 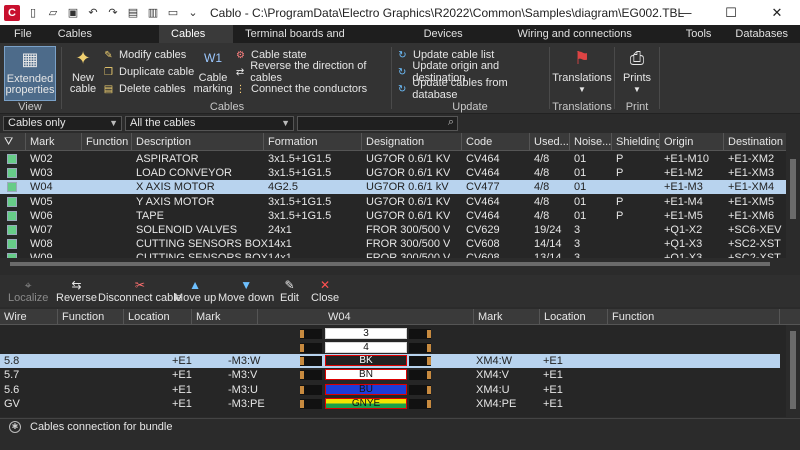 I want to click on minimize-button: —, so click(x=685, y=12).